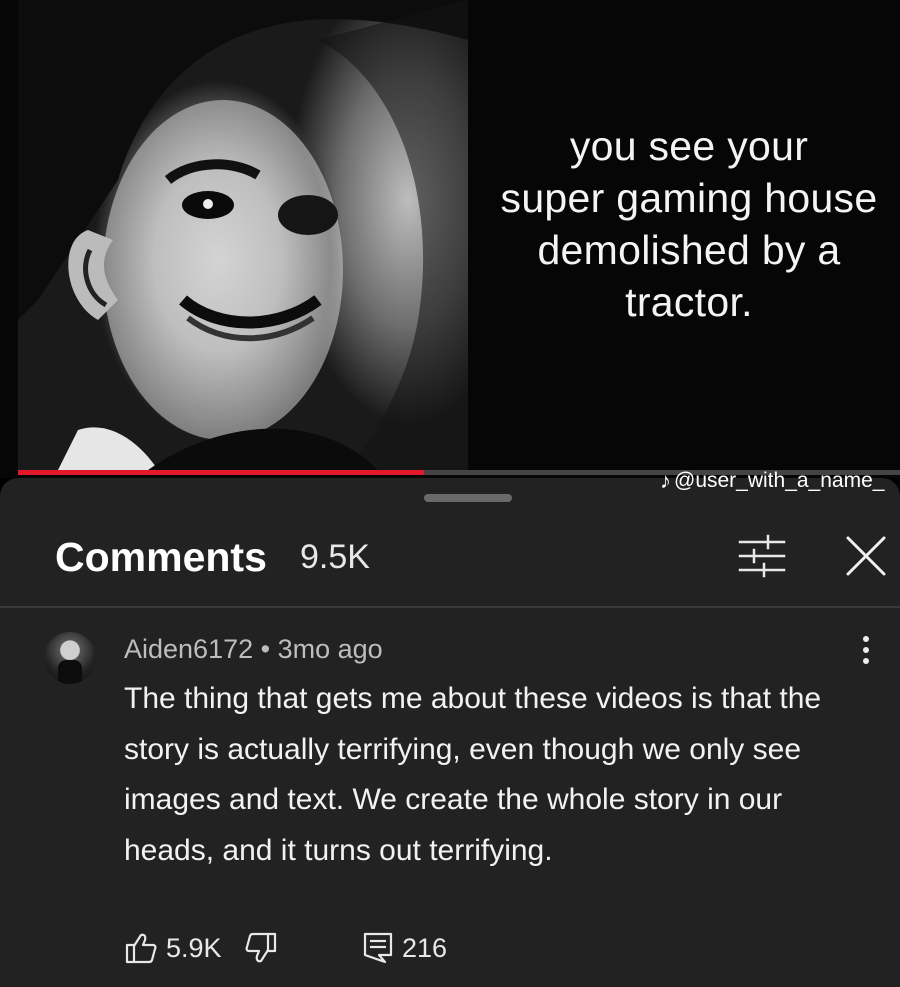 The height and width of the screenshot is (987, 900). What do you see at coordinates (866, 556) in the screenshot?
I see `close-icon` at bounding box center [866, 556].